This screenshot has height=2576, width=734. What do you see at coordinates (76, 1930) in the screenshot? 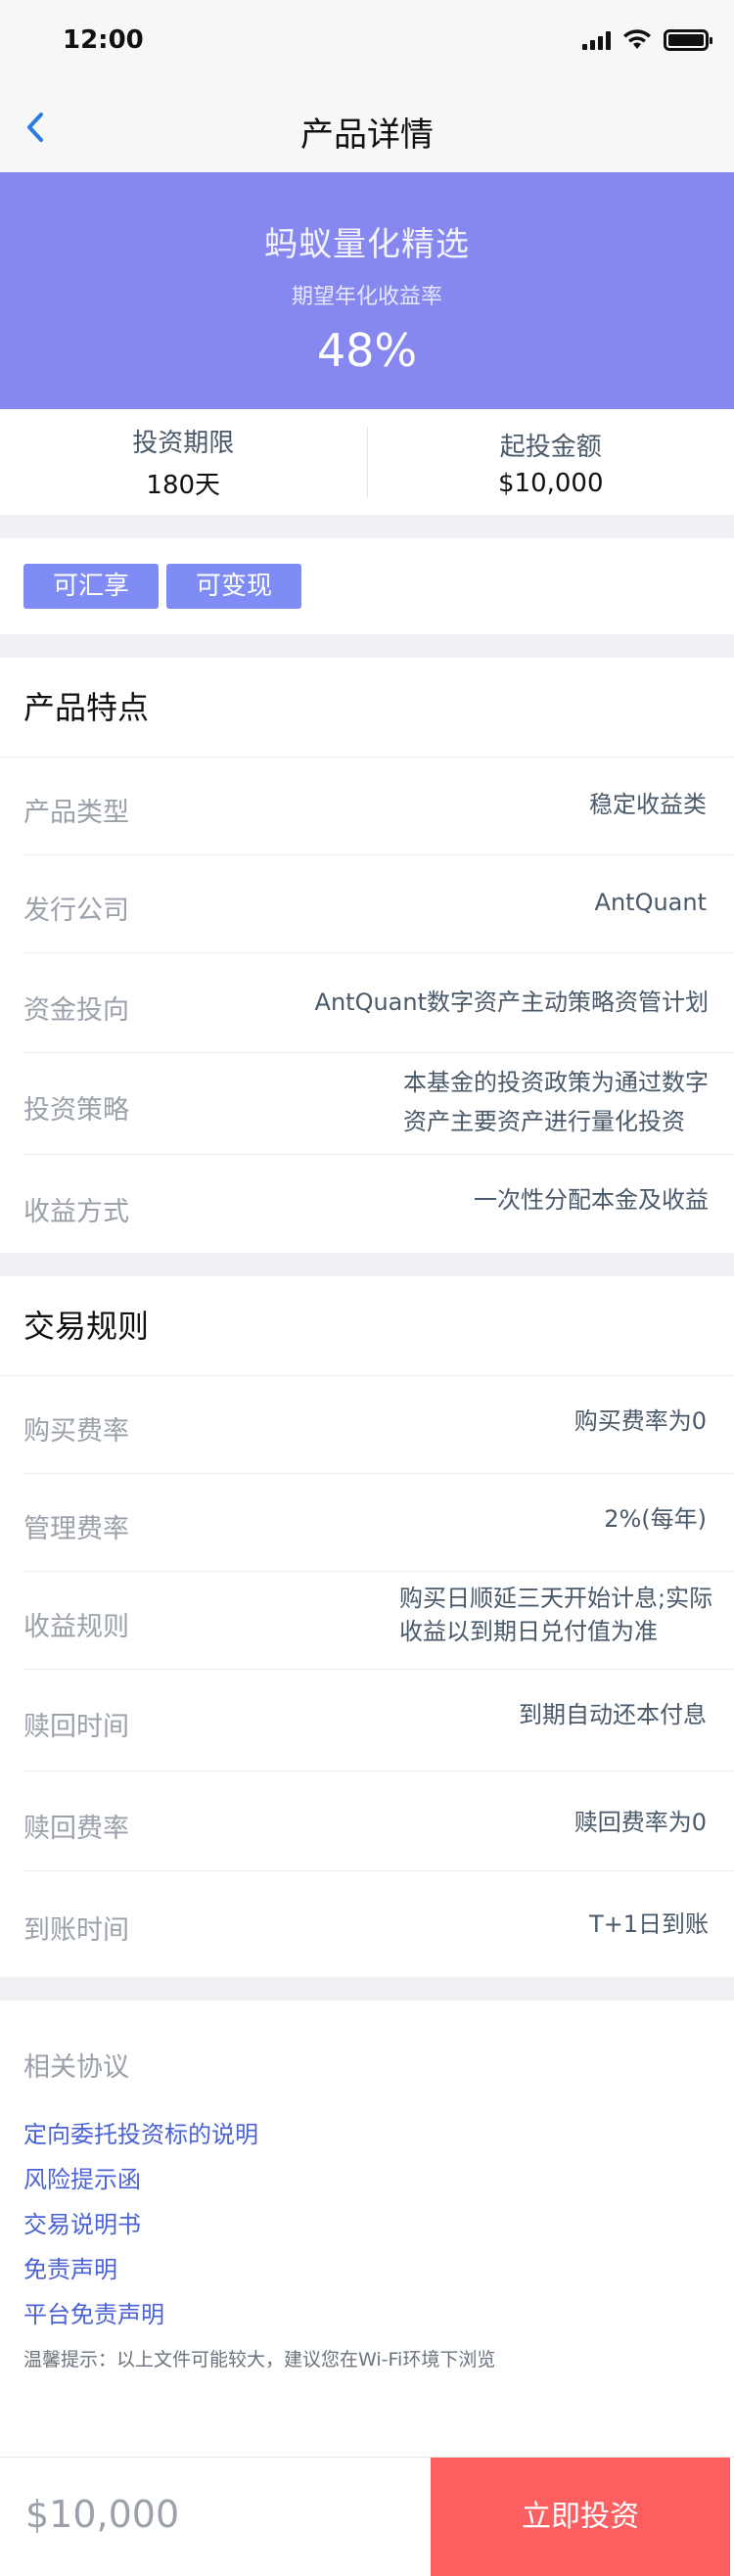
I see `row-label: 到账时间` at bounding box center [76, 1930].